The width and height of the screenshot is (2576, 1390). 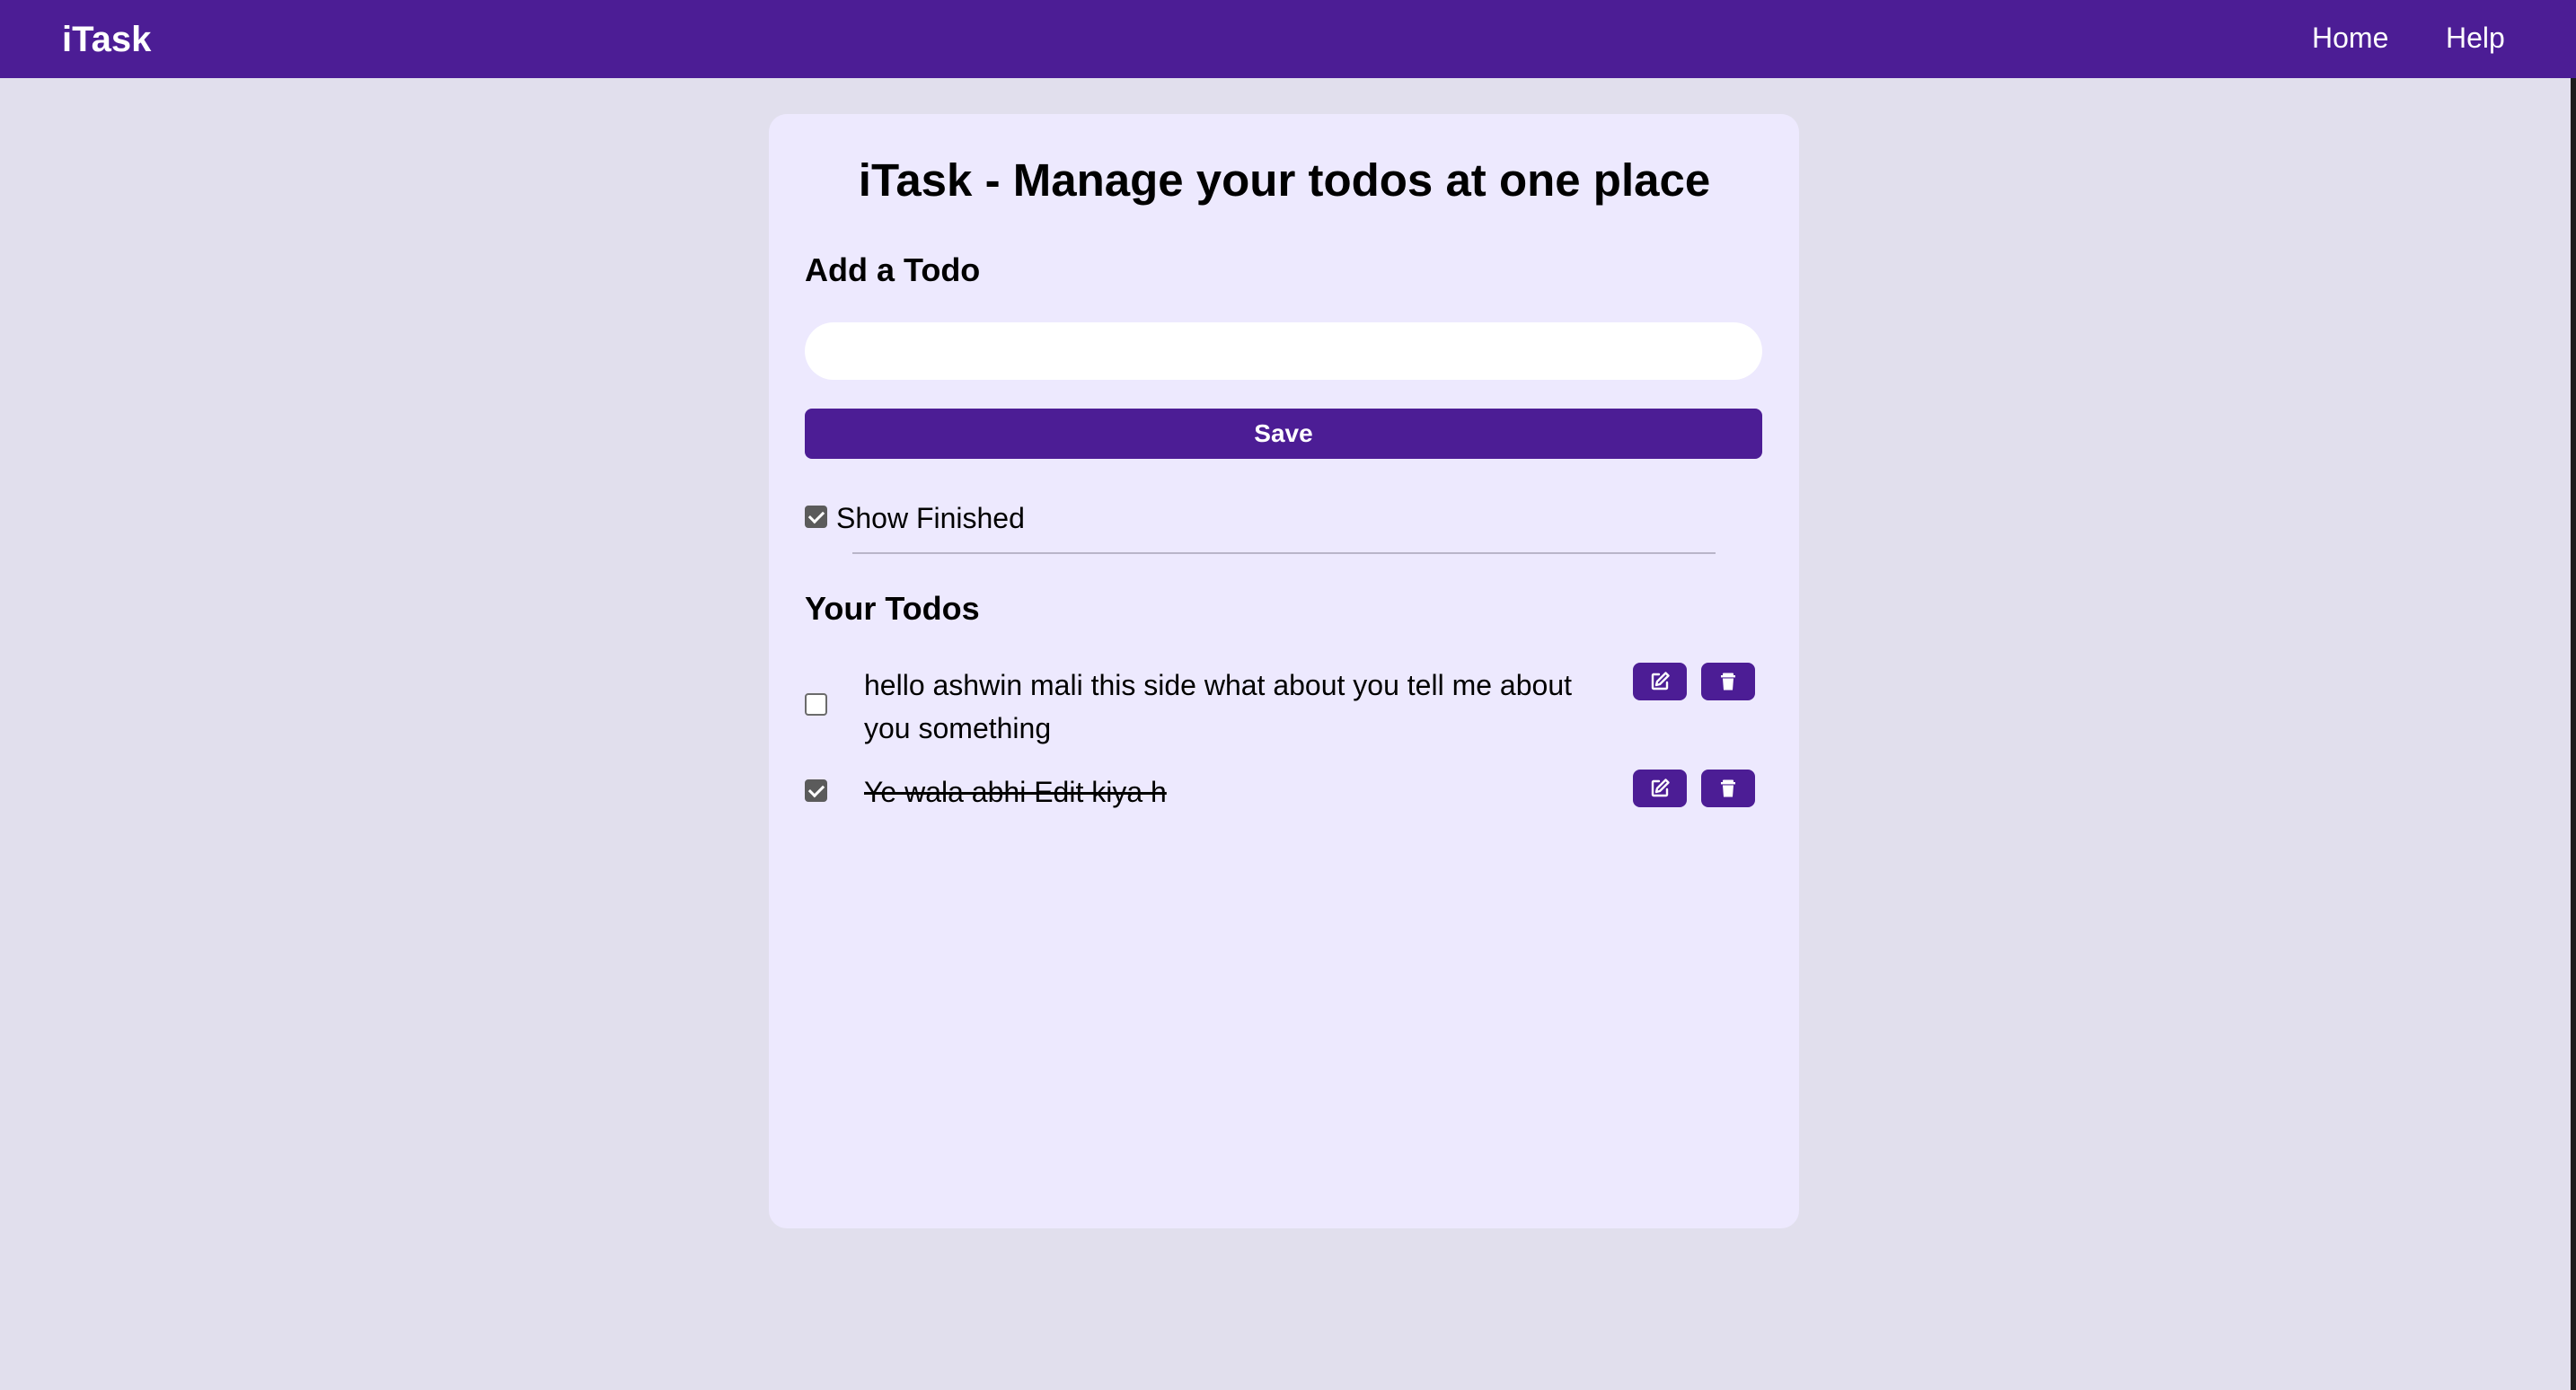 What do you see at coordinates (1283, 434) in the screenshot?
I see `save-button: Save` at bounding box center [1283, 434].